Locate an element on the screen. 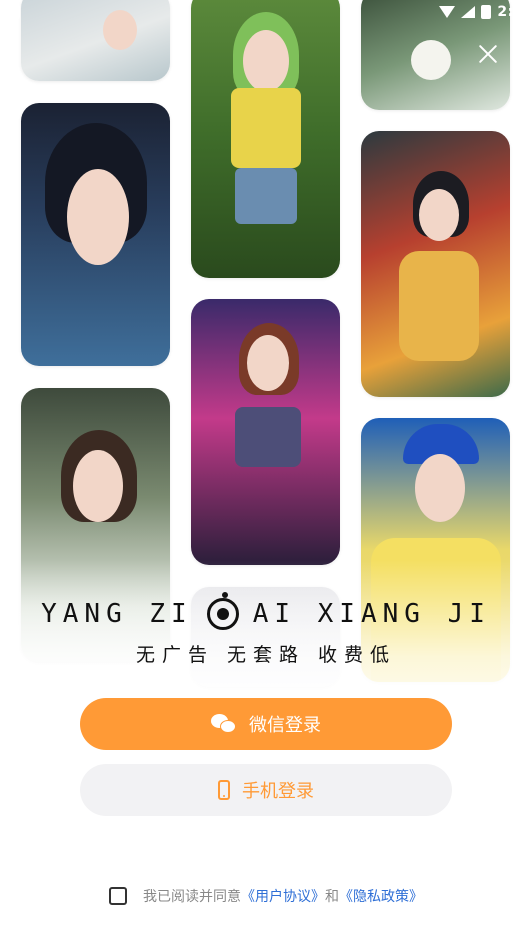  signal-icon is located at coordinates (468, 12).